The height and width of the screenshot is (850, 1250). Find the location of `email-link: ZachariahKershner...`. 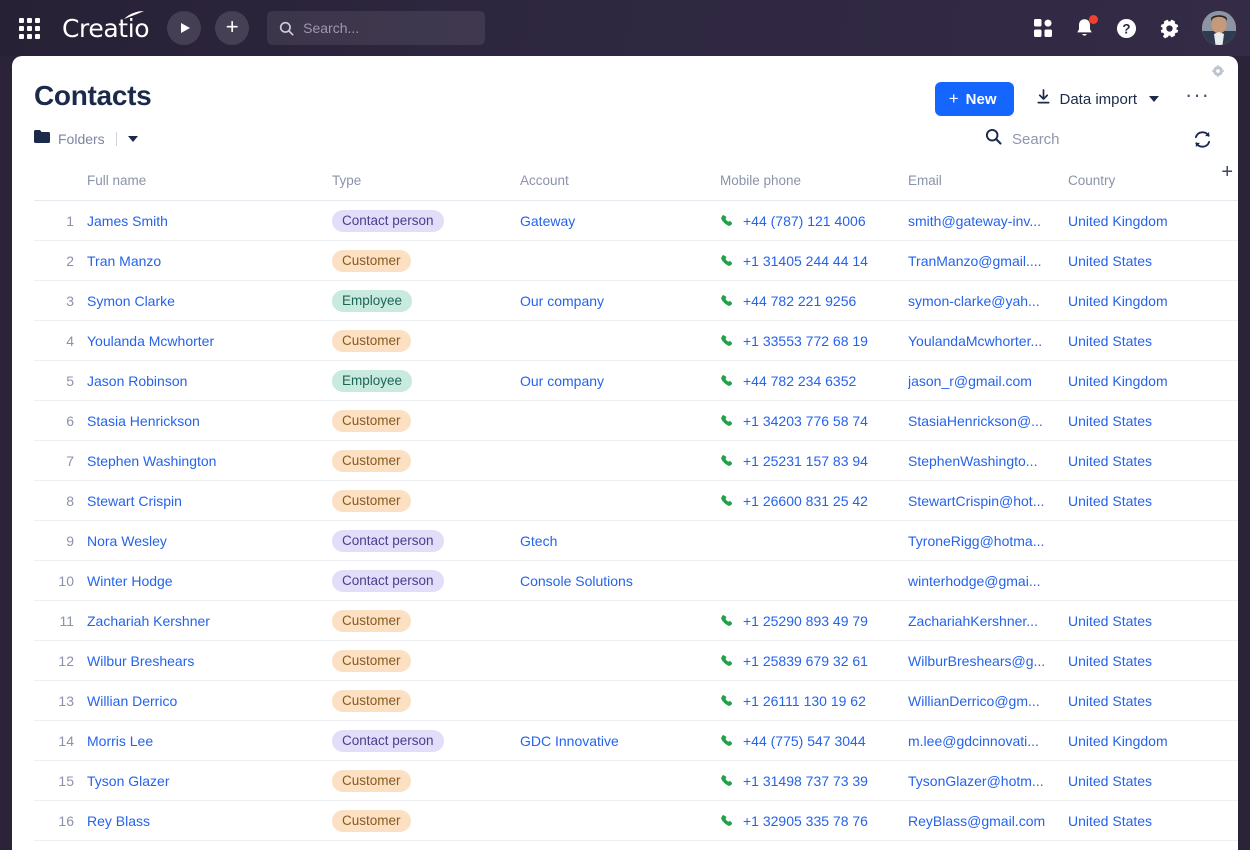

email-link: ZachariahKershner... is located at coordinates (973, 621).